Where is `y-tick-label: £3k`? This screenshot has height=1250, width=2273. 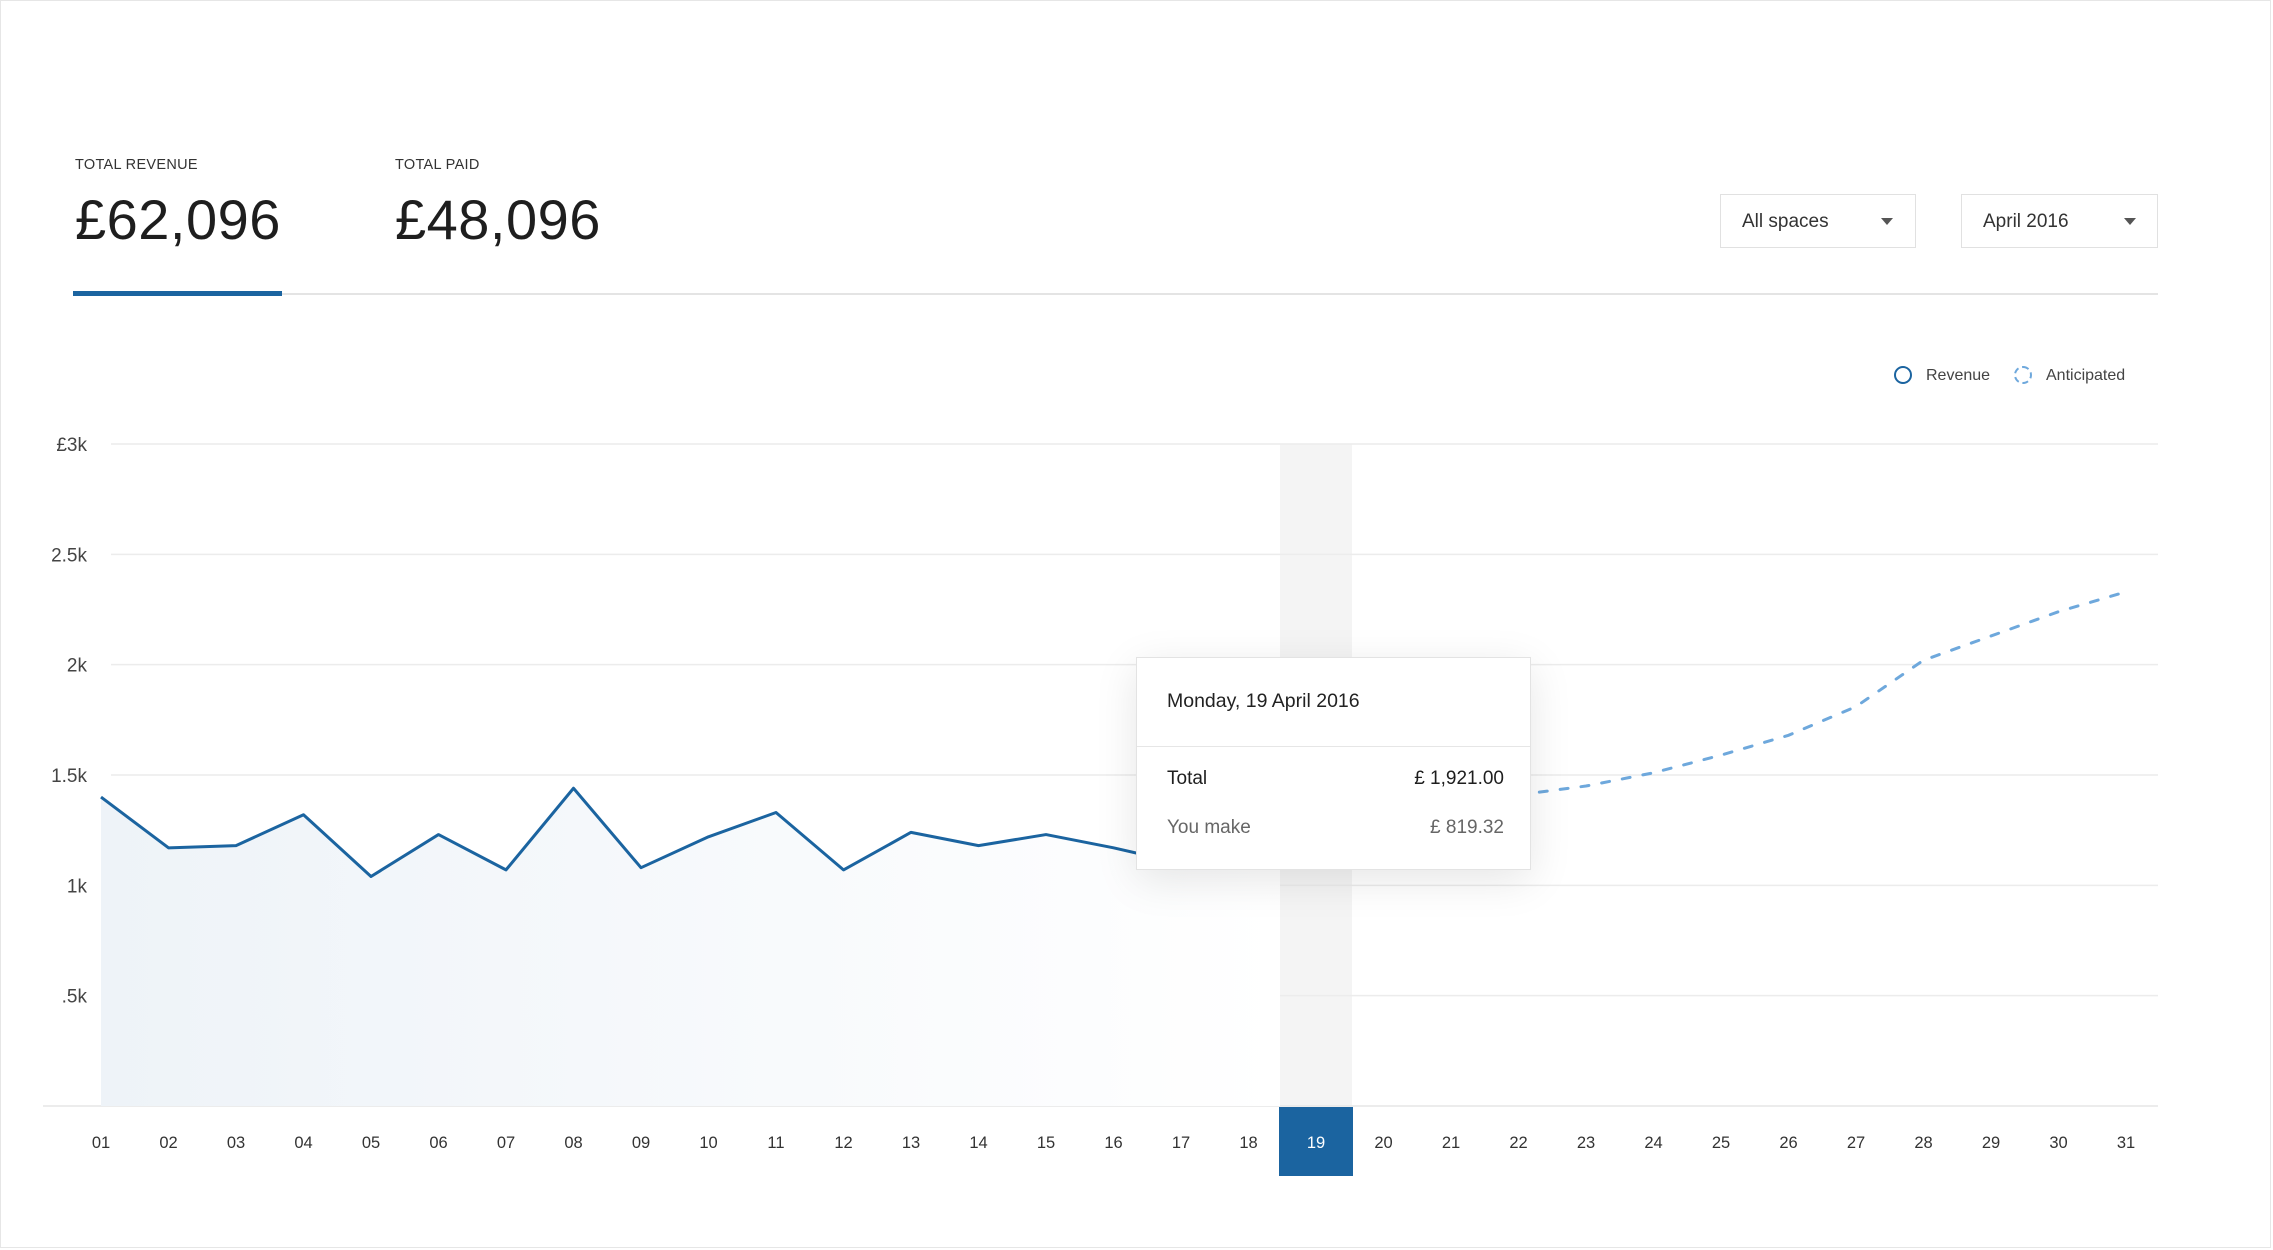 y-tick-label: £3k is located at coordinates (71, 445).